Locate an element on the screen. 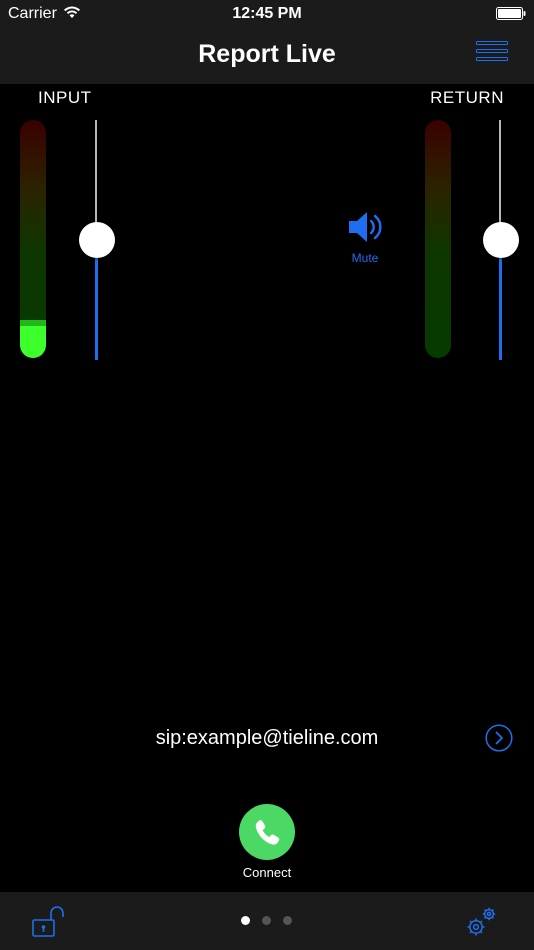 The image size is (534, 950). return-label: RETURN is located at coordinates (467, 97).